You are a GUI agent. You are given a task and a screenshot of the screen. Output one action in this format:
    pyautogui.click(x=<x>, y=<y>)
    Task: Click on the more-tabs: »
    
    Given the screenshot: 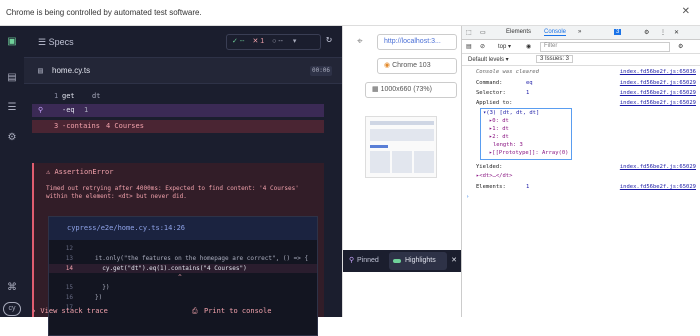 What is the action you would take?
    pyautogui.click(x=579, y=32)
    